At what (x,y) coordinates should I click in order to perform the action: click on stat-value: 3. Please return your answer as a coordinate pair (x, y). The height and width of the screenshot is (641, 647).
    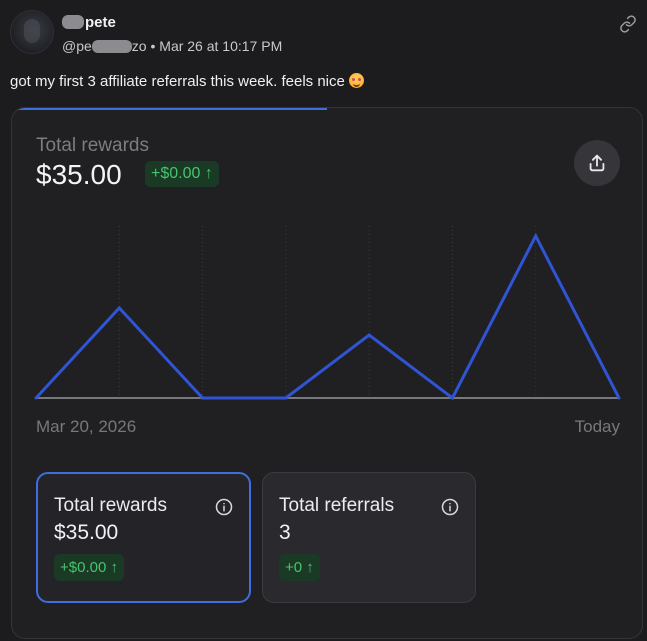
    Looking at the image, I should click on (285, 532).